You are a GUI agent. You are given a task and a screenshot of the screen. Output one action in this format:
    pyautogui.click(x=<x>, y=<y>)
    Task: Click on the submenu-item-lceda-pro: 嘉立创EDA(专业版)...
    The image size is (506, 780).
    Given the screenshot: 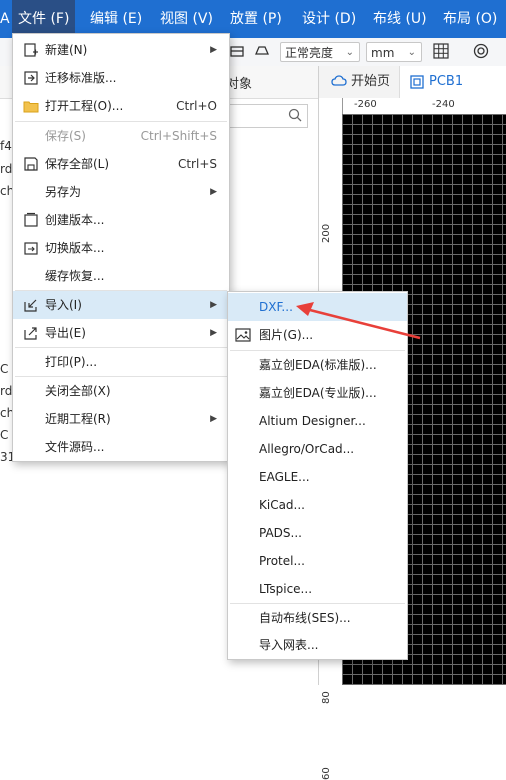 What is the action you would take?
    pyautogui.click(x=317, y=393)
    